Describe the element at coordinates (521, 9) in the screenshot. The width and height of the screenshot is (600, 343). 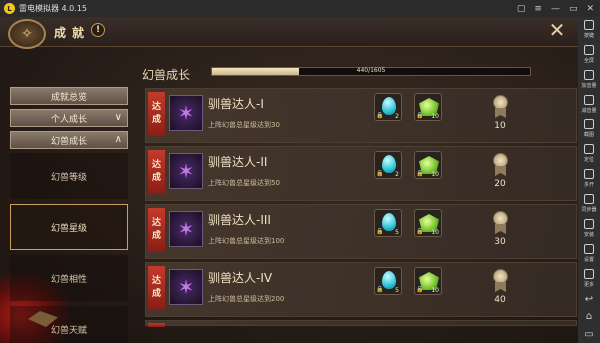
I see `window-menu-icon: ▢` at that location.